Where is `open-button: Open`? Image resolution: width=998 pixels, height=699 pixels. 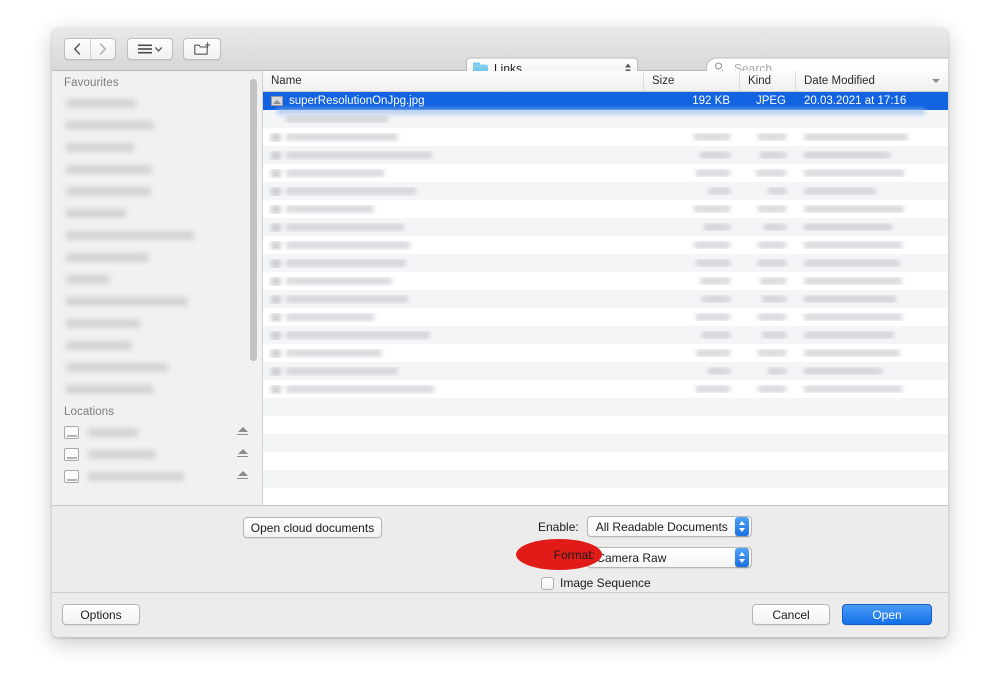 open-button: Open is located at coordinates (887, 614).